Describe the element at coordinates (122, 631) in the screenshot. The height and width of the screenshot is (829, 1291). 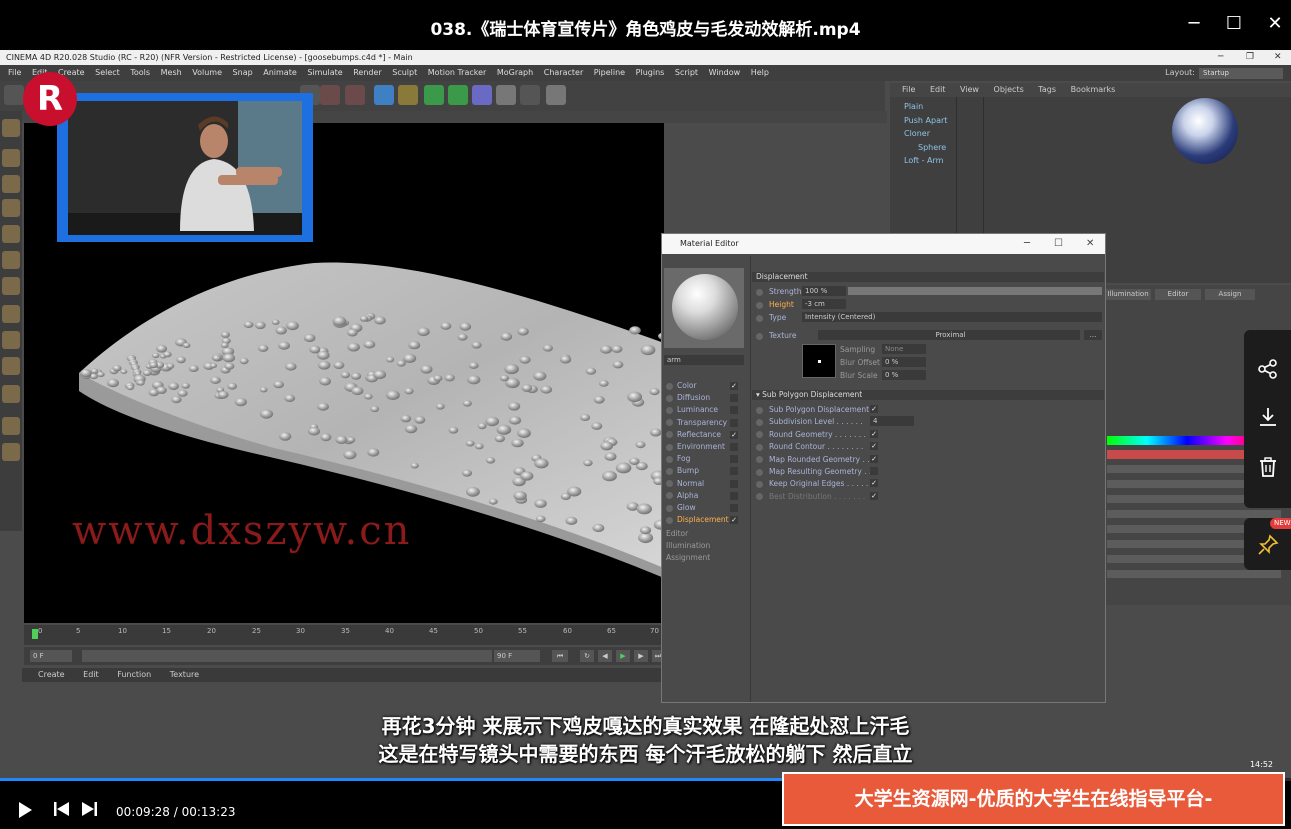
I see `timeline-tick: 10` at that location.